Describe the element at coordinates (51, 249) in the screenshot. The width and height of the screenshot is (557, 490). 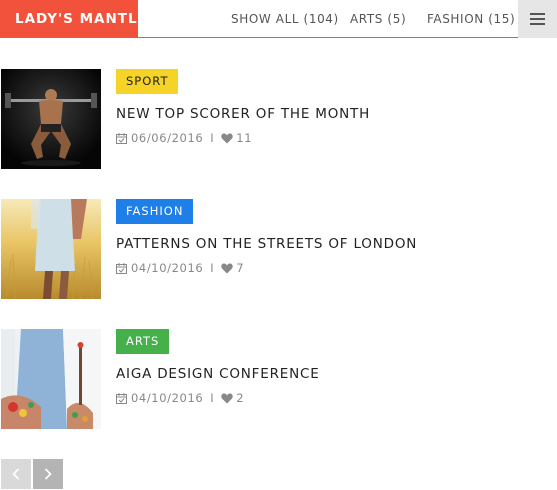
I see `post-thumbnail-fashion` at that location.